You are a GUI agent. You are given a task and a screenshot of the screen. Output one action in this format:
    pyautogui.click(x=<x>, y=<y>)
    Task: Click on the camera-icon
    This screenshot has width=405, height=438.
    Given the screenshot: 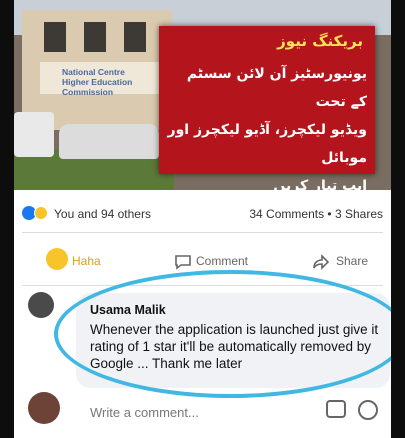 What is the action you would take?
    pyautogui.click(x=336, y=409)
    